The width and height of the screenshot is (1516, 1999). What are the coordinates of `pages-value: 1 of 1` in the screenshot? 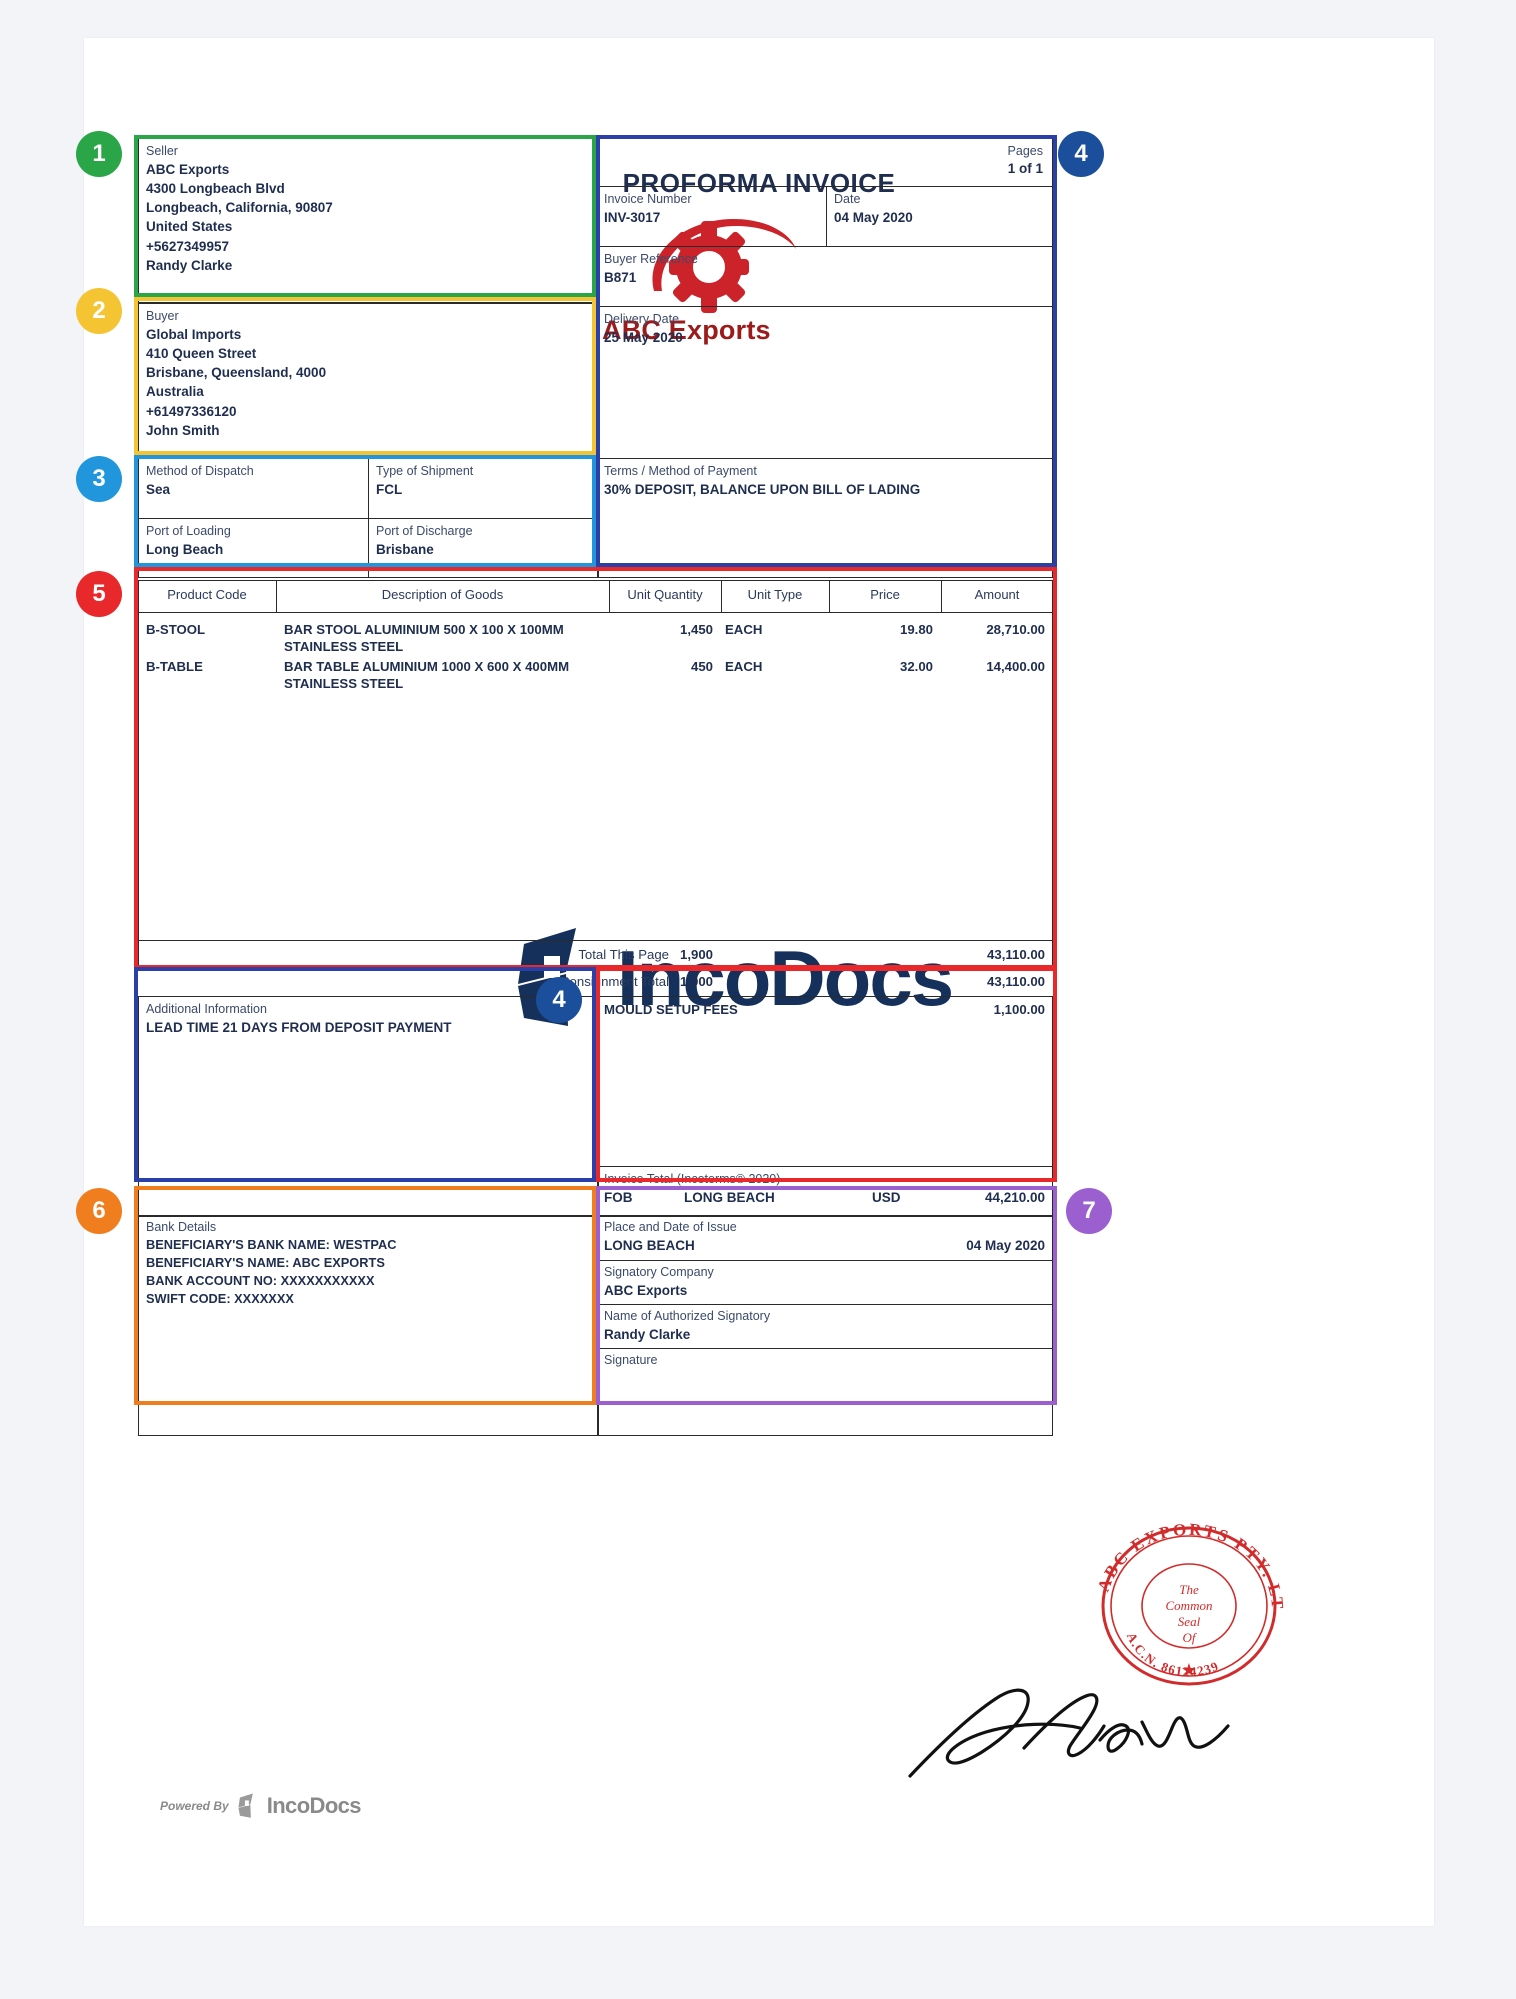 It's located at (1025, 168).